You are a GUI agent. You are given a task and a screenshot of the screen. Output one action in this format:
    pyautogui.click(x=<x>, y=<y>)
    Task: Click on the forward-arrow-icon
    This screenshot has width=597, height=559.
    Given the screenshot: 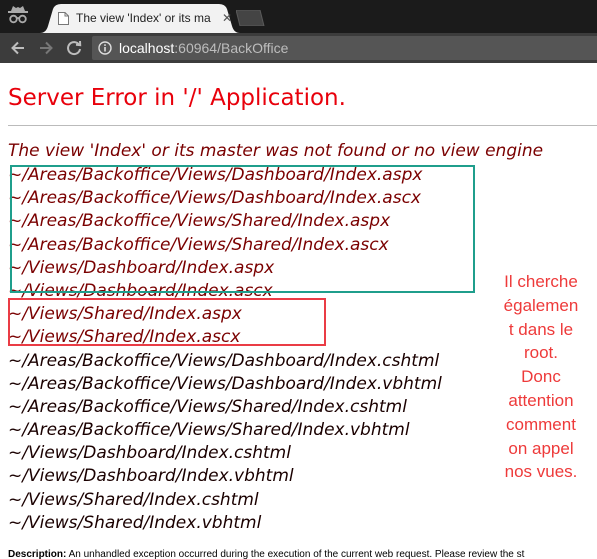 What is the action you would take?
    pyautogui.click(x=46, y=48)
    